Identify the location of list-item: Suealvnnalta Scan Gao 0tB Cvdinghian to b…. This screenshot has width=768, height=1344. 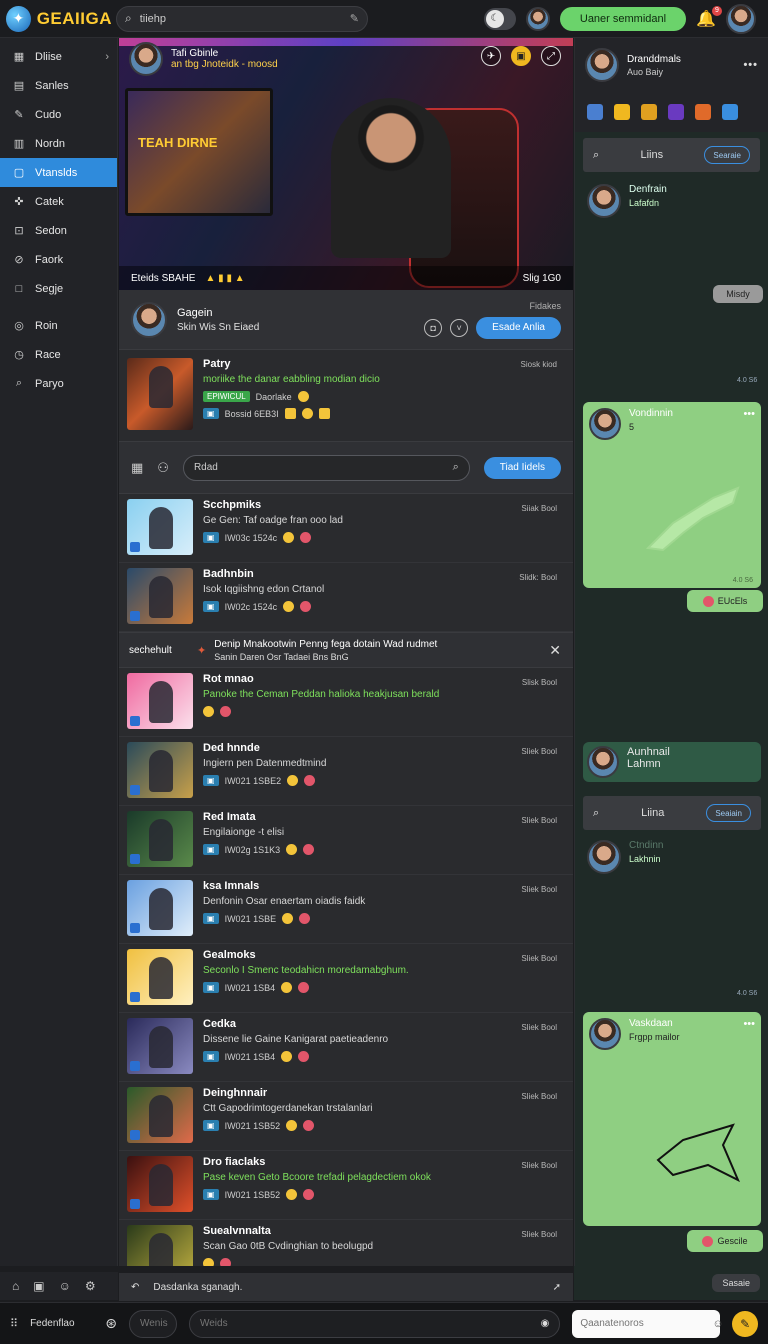
(346, 1243).